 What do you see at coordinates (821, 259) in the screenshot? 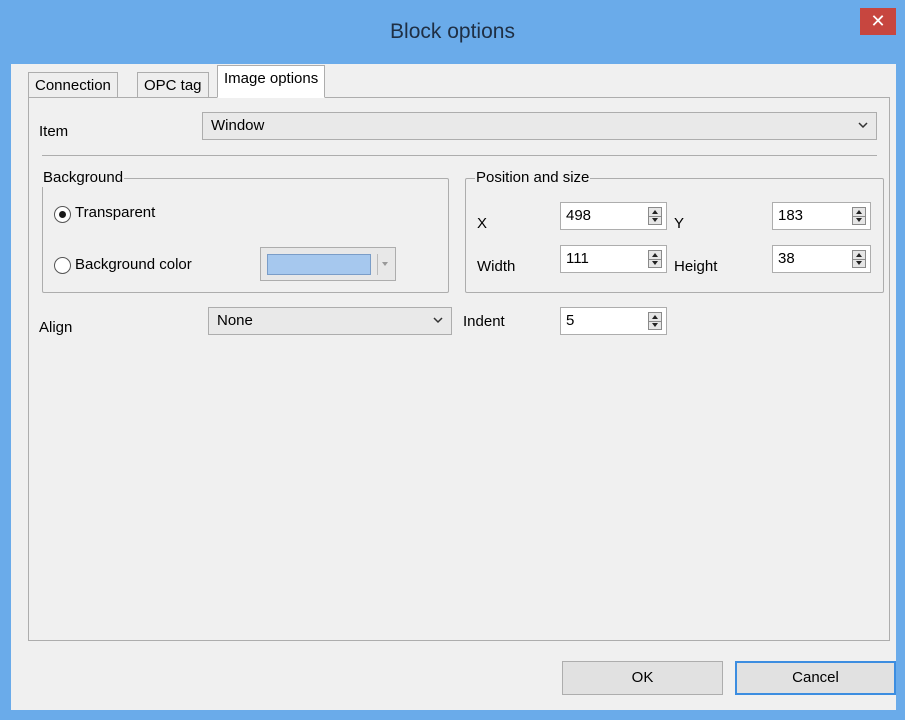
I see `height-spinbox: 38` at bounding box center [821, 259].